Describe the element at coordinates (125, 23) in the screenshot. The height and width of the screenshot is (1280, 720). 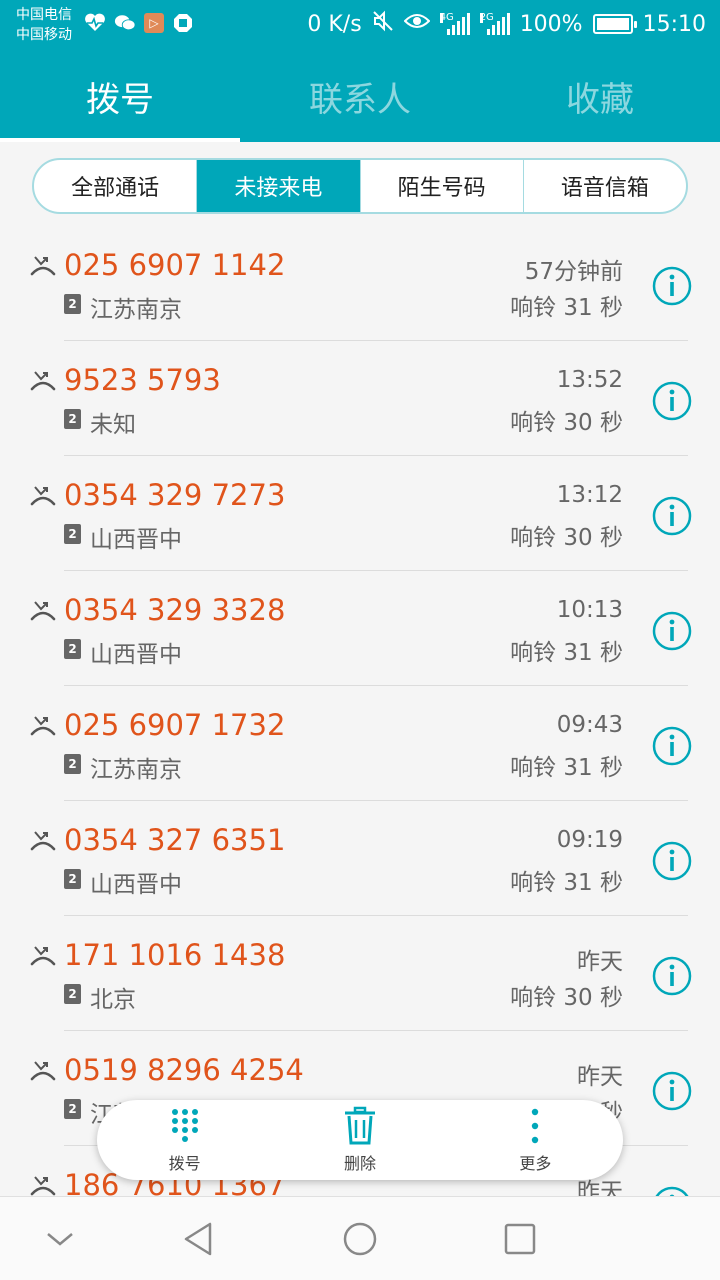
I see `wechat-icon` at that location.